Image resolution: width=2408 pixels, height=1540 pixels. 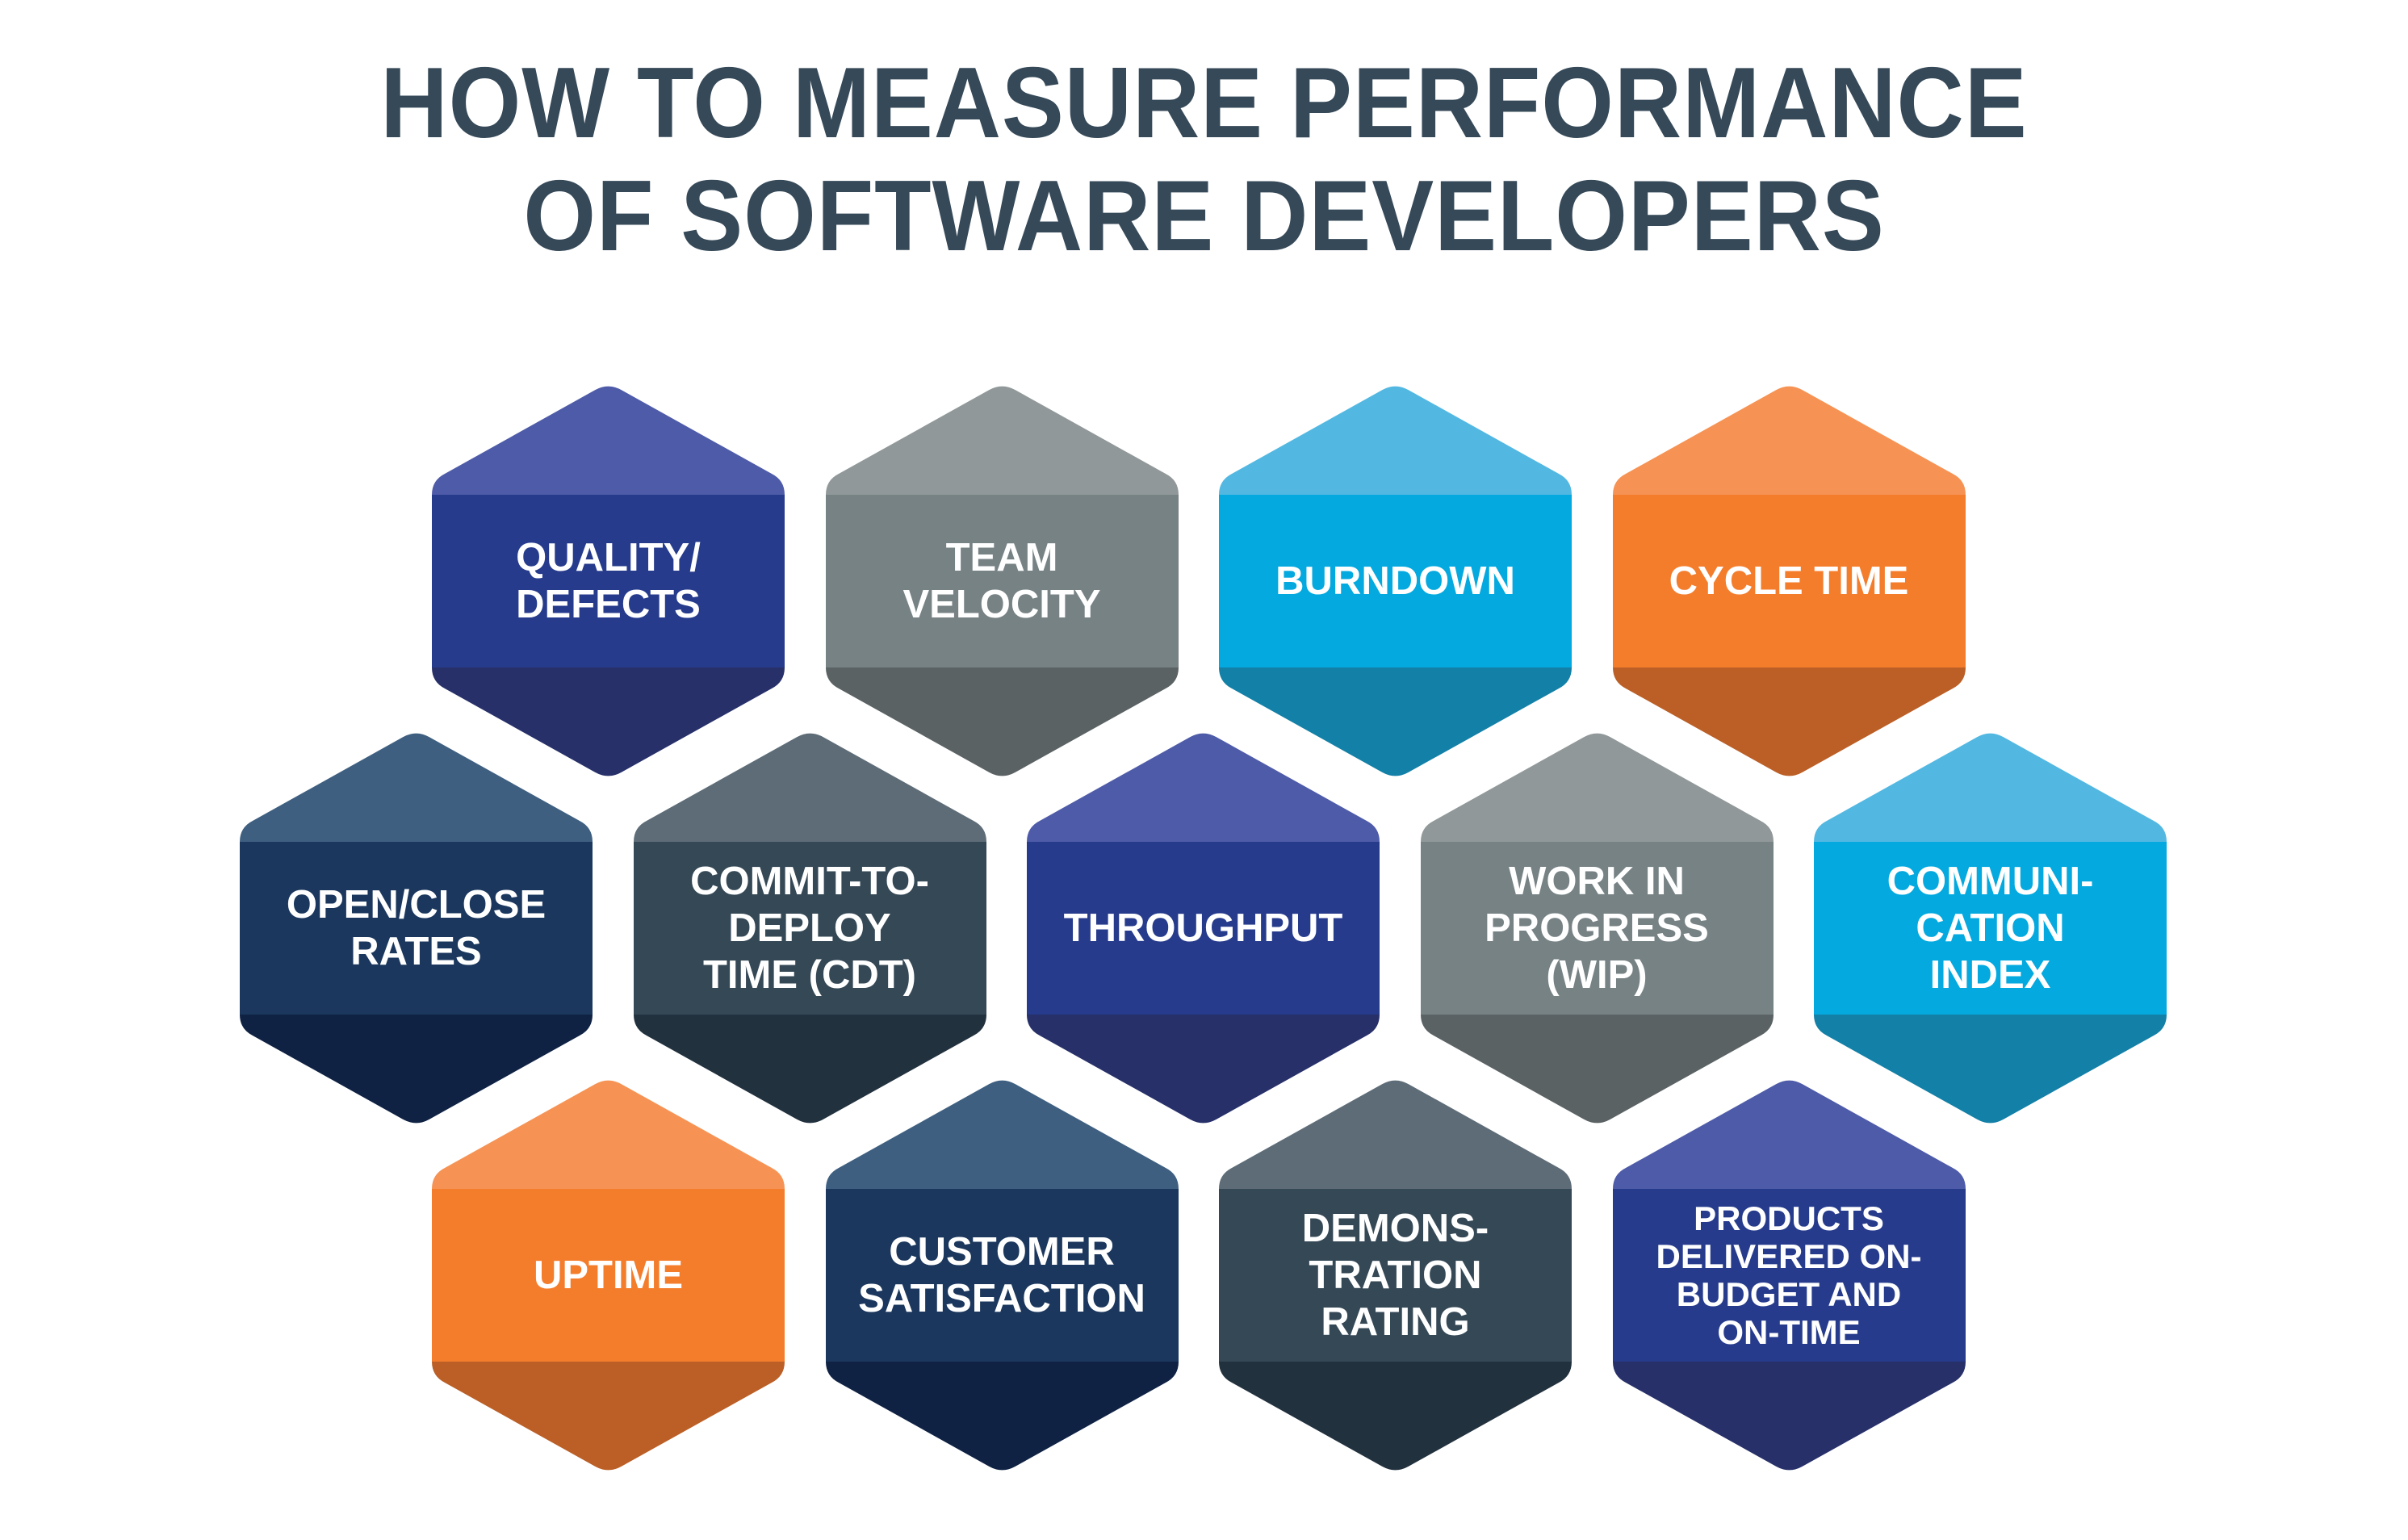 What do you see at coordinates (1597, 881) in the screenshot?
I see `metric-label-line: WORK IN` at bounding box center [1597, 881].